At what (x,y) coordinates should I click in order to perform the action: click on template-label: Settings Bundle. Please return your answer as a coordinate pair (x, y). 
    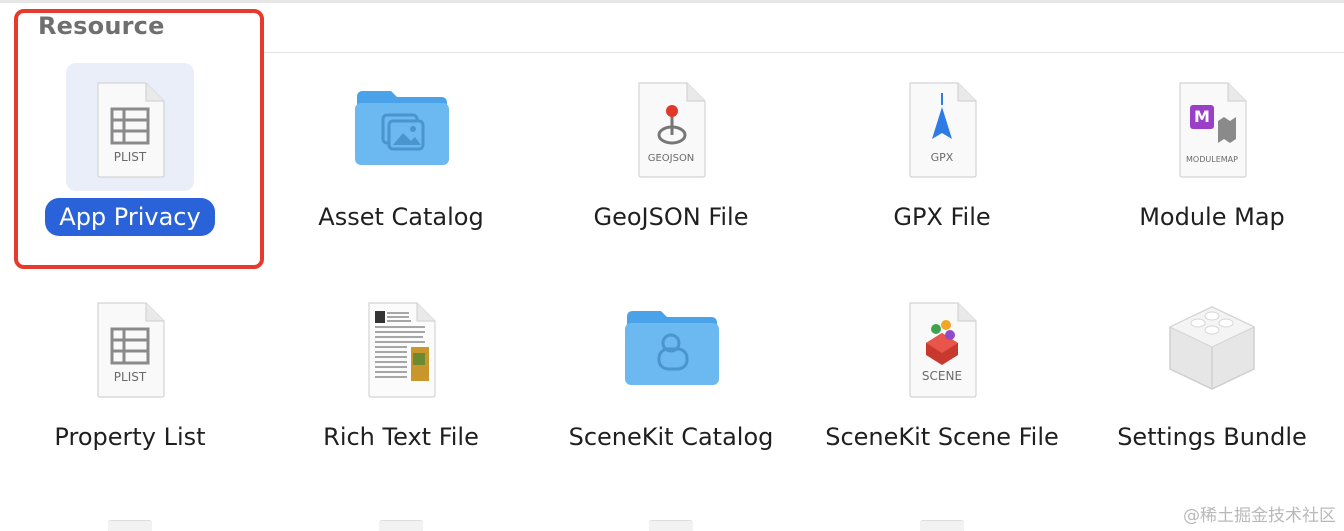
    Looking at the image, I should click on (1212, 437).